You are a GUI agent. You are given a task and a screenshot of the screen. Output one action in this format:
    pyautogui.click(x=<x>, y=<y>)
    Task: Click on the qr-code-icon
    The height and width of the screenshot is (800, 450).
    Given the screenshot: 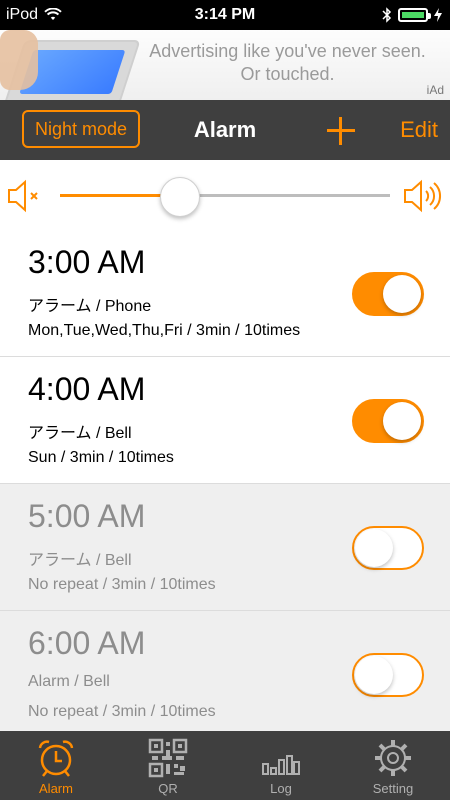 What is the action you would take?
    pyautogui.click(x=168, y=758)
    